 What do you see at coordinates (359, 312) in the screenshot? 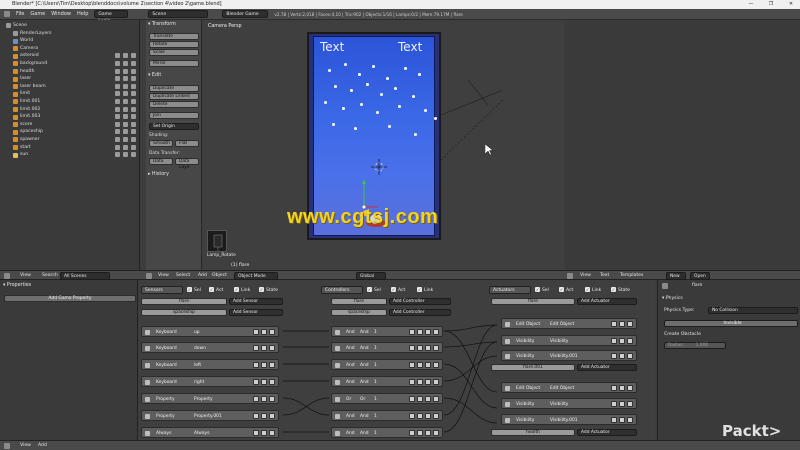
I see `controller-object-spaceship: spaceship` at bounding box center [359, 312].